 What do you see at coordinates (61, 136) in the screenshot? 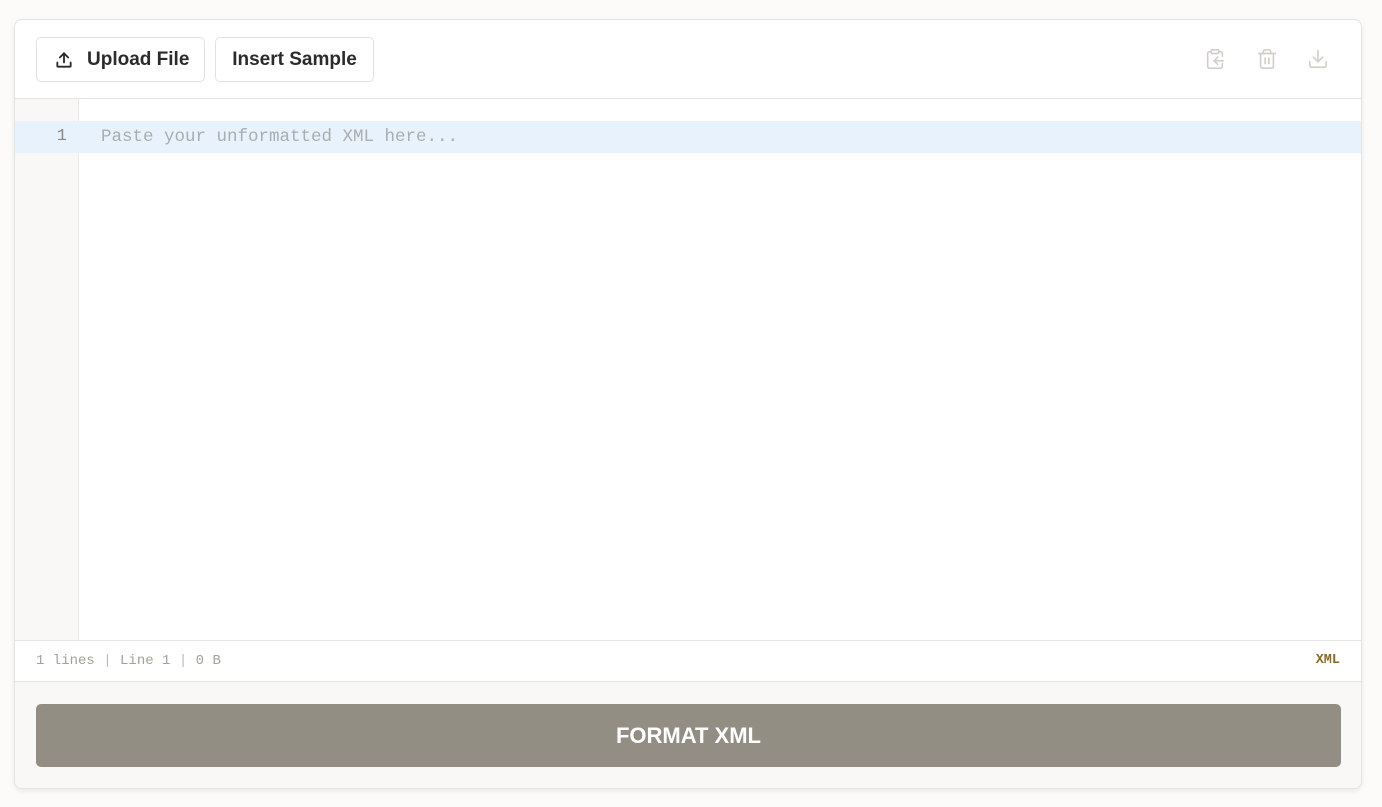
I see `line-number: 1` at bounding box center [61, 136].